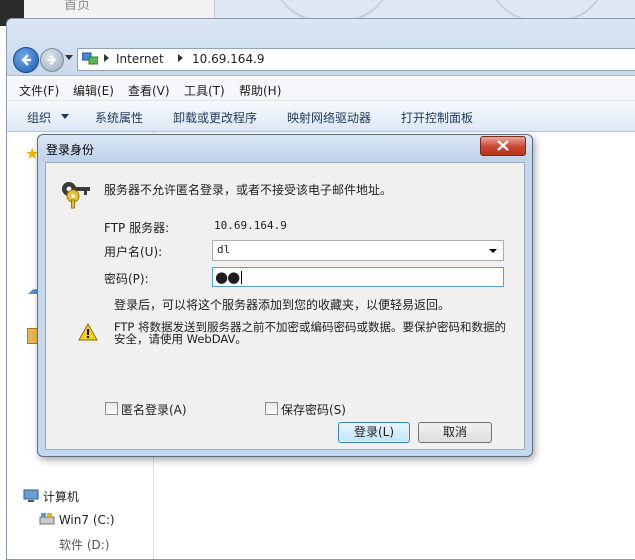 The width and height of the screenshot is (635, 560). Describe the element at coordinates (119, 117) in the screenshot. I see `system-properties-button: 系统属性` at that location.